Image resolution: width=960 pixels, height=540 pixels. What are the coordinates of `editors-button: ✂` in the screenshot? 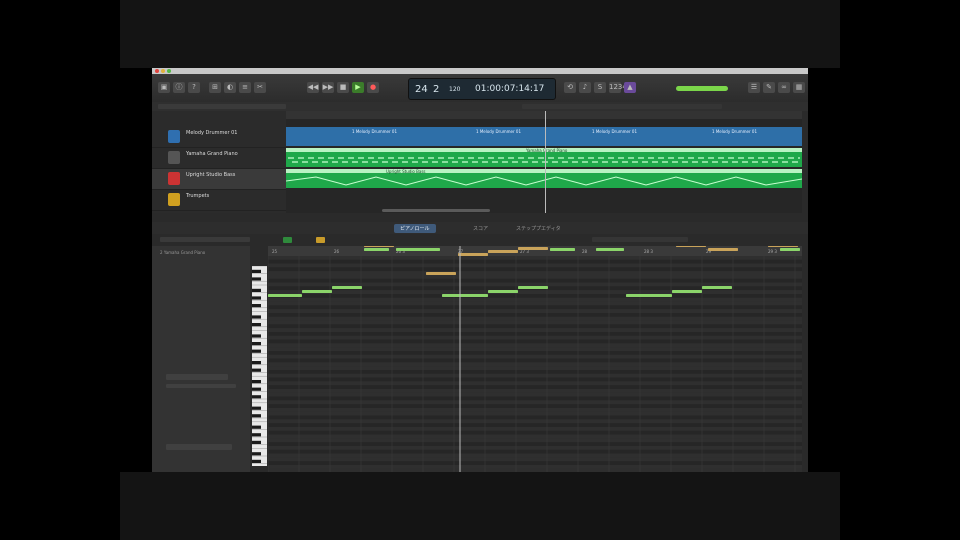 It's located at (260, 87).